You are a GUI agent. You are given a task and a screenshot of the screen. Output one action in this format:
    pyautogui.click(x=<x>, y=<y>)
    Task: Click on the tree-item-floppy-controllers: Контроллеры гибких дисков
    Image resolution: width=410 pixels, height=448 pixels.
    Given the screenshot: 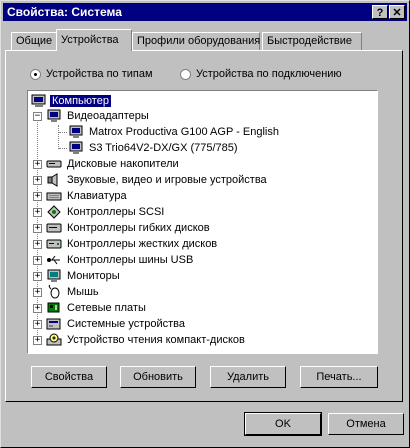 What is the action you would take?
    pyautogui.click(x=129, y=228)
    